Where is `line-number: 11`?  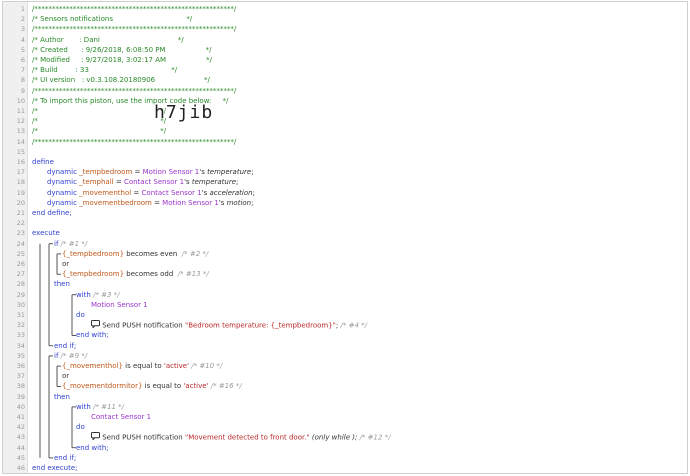
line-number: 11 is located at coordinates (20, 111).